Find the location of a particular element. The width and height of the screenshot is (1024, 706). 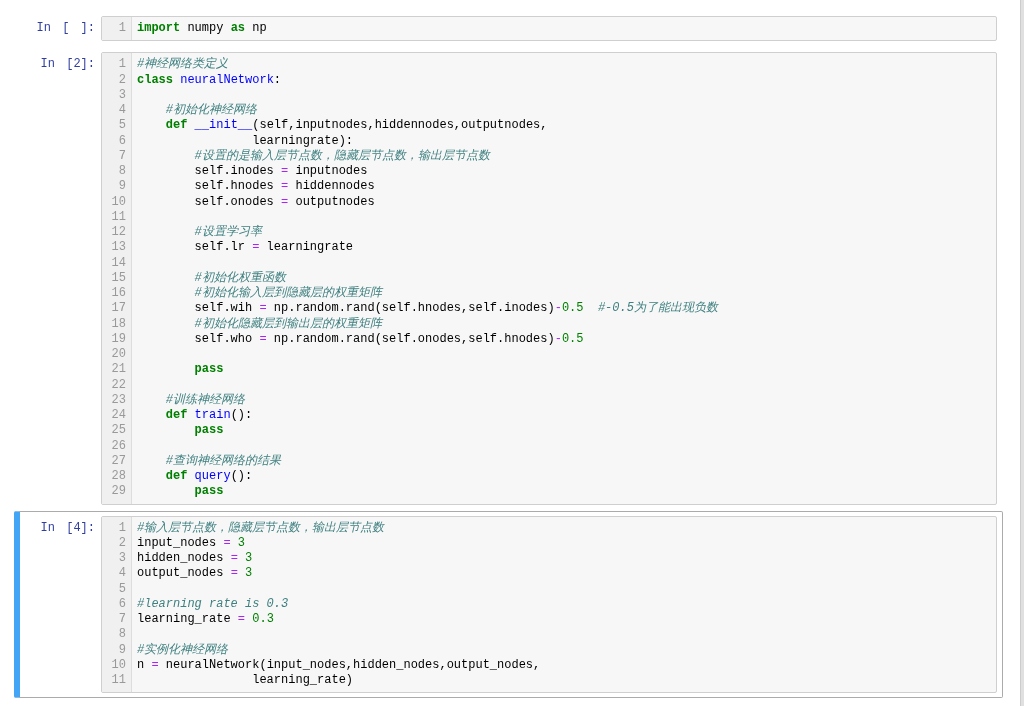

code-line: #初始化神经网络 is located at coordinates (210, 111).